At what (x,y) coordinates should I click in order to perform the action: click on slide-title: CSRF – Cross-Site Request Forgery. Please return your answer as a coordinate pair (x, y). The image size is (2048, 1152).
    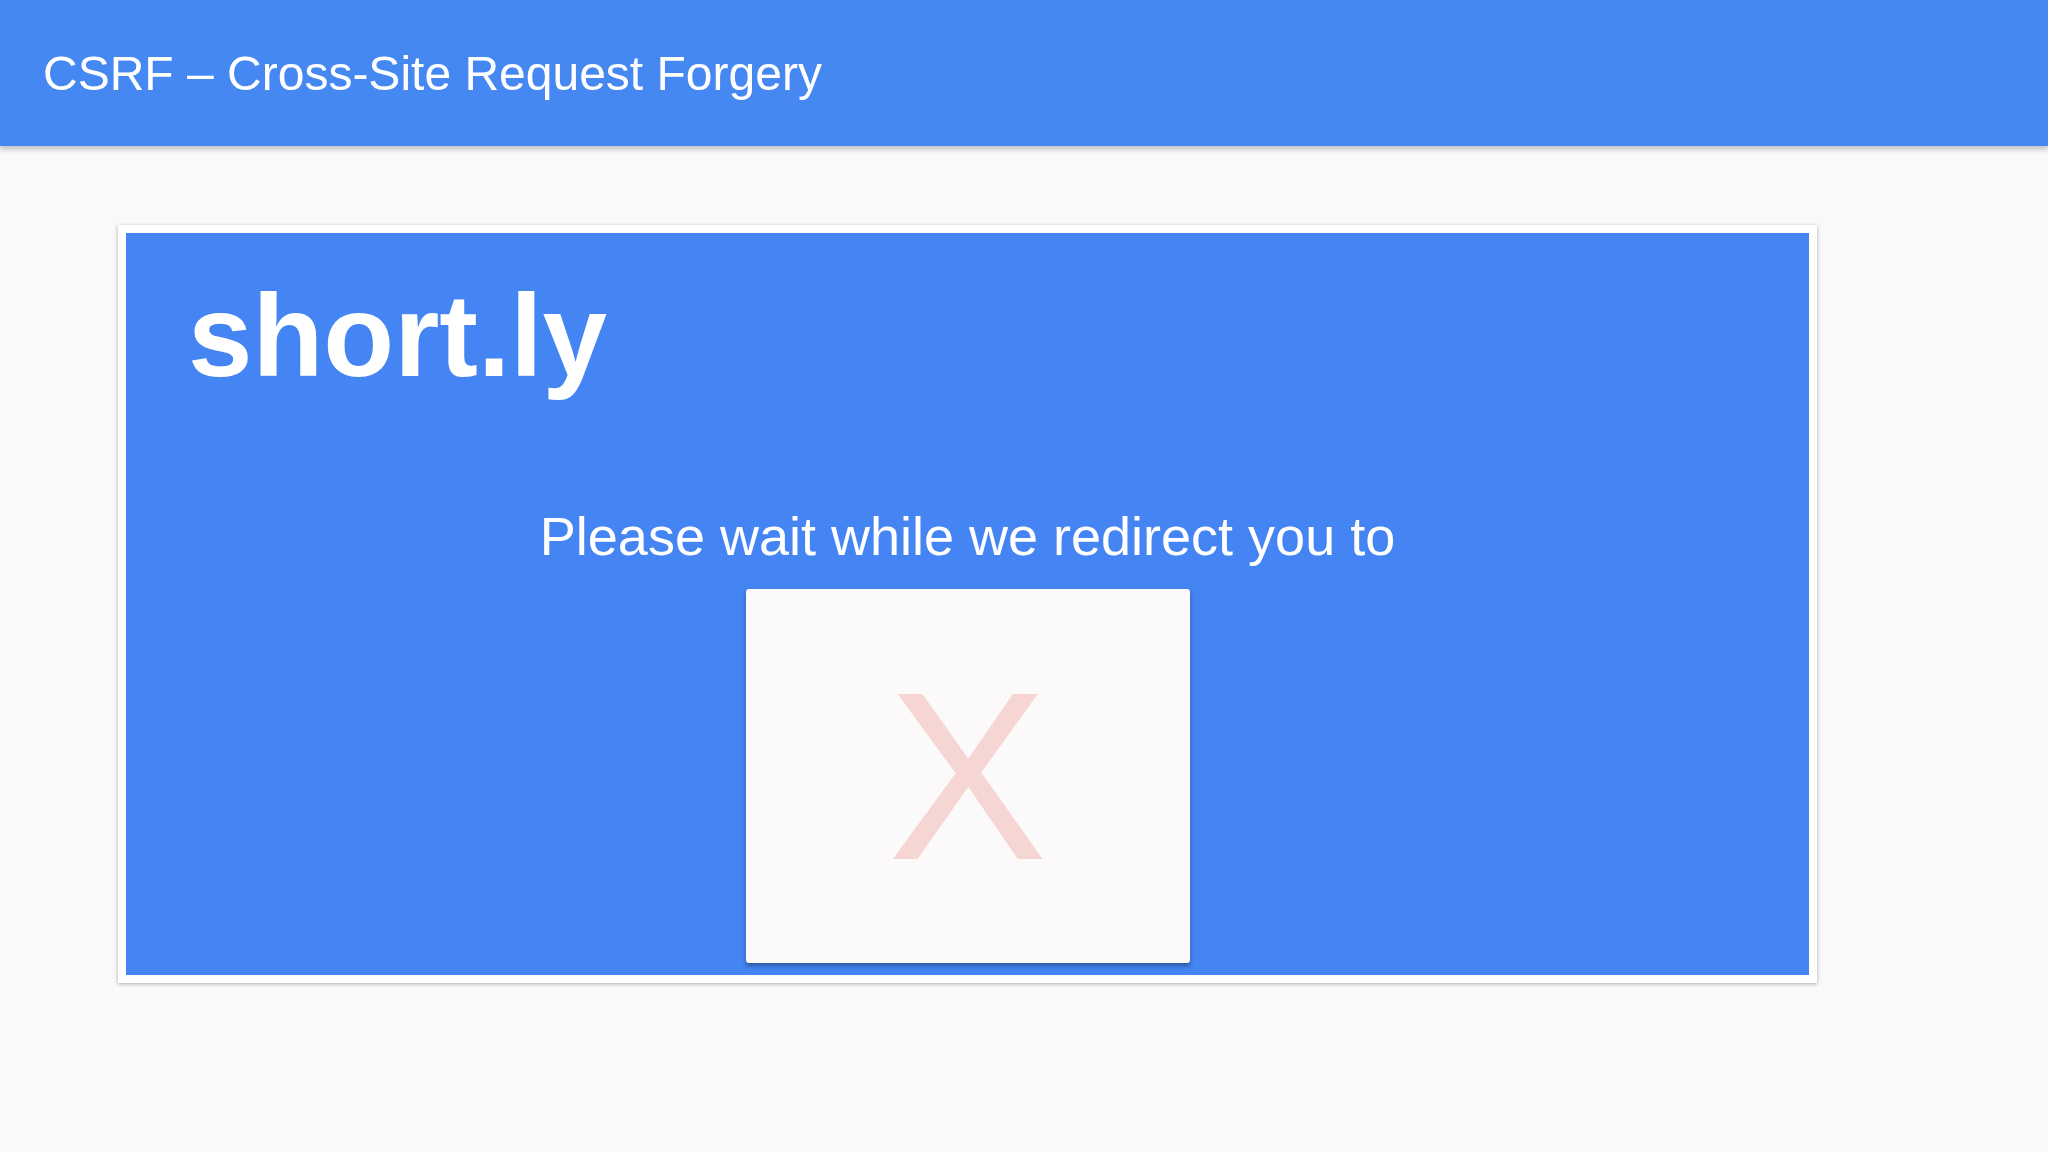
    Looking at the image, I should click on (432, 73).